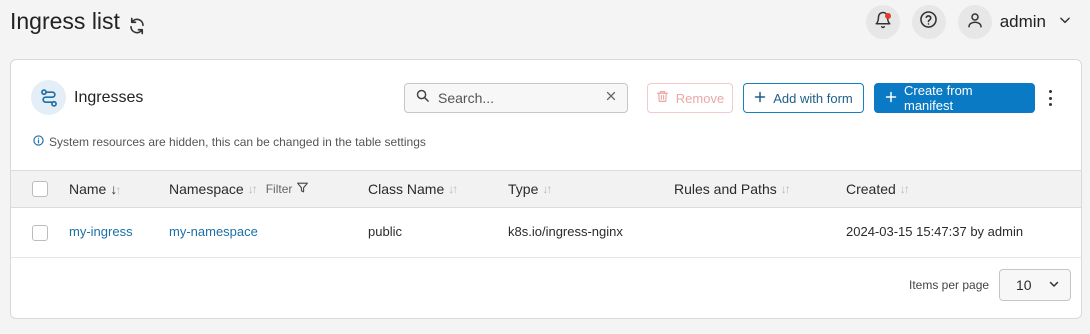  Describe the element at coordinates (101, 231) in the screenshot. I see `ingress-name-link: my-ingress` at that location.